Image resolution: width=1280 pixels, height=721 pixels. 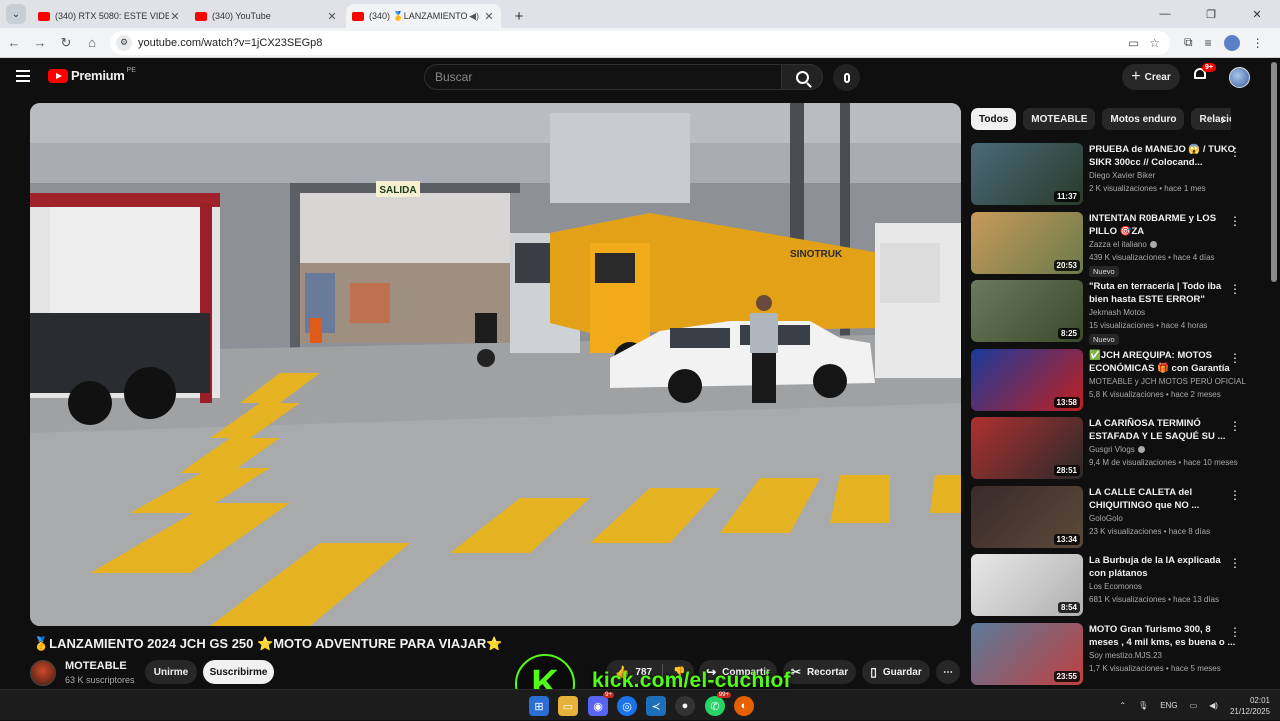 I want to click on firefox-icon: ◐, so click(x=744, y=706).